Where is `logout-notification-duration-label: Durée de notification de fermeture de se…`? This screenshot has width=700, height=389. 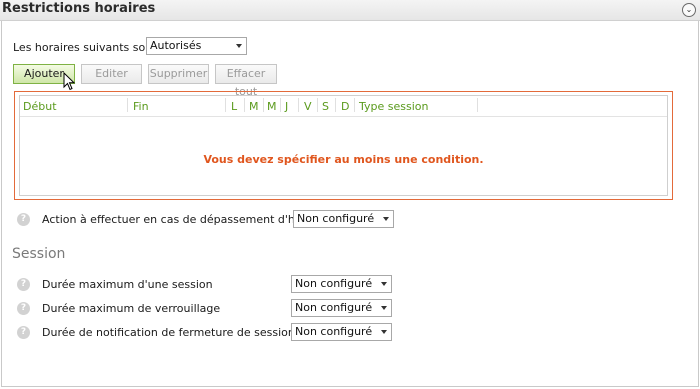 logout-notification-duration-label: Durée de notification de fermeture de se… is located at coordinates (168, 332).